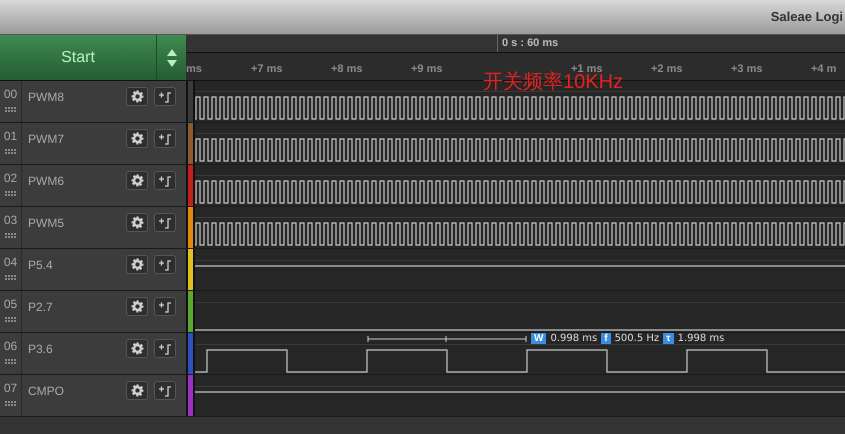 The image size is (845, 434). What do you see at coordinates (46, 223) in the screenshot?
I see `channel-name: PWM5` at bounding box center [46, 223].